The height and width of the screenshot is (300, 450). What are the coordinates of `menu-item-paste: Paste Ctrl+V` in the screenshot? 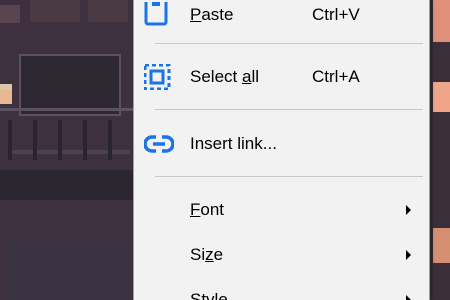 It's located at (281, 15).